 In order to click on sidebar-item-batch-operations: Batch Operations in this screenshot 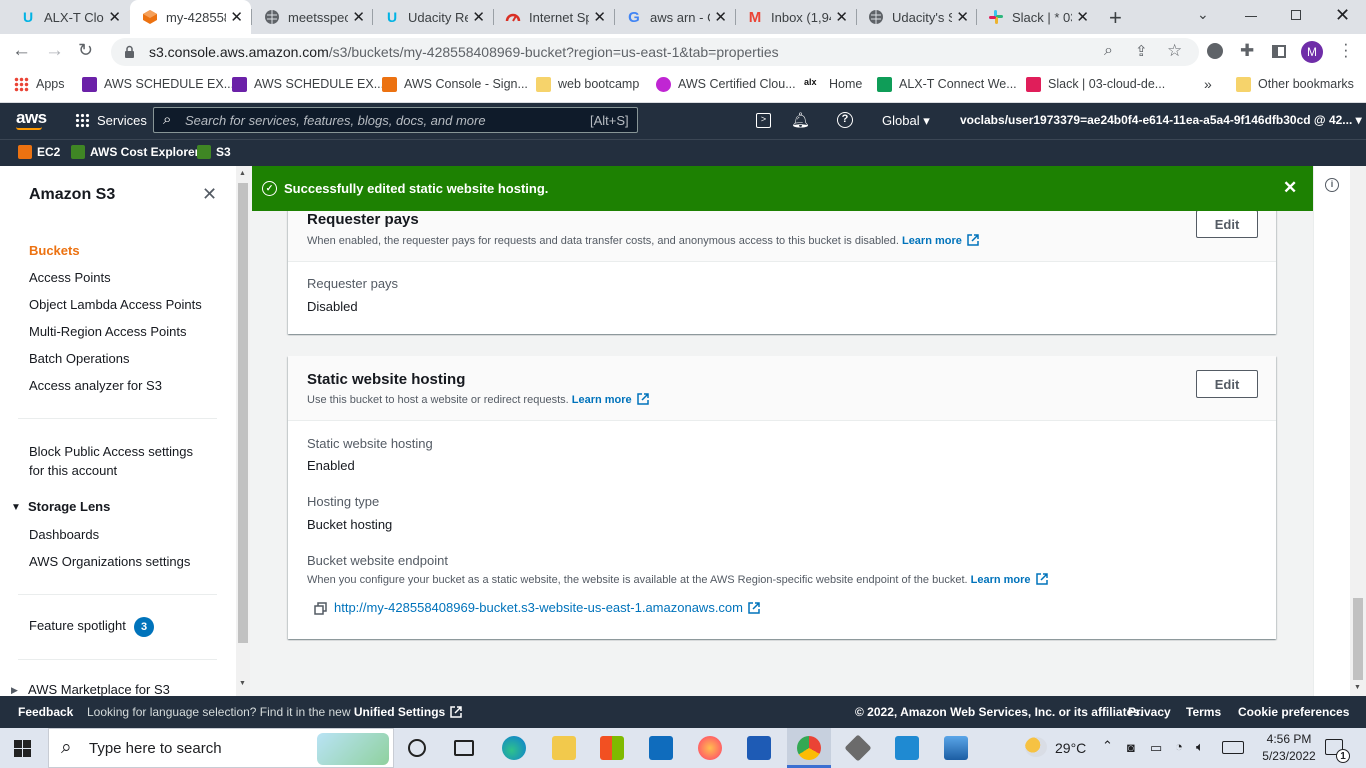, I will do `click(79, 358)`.